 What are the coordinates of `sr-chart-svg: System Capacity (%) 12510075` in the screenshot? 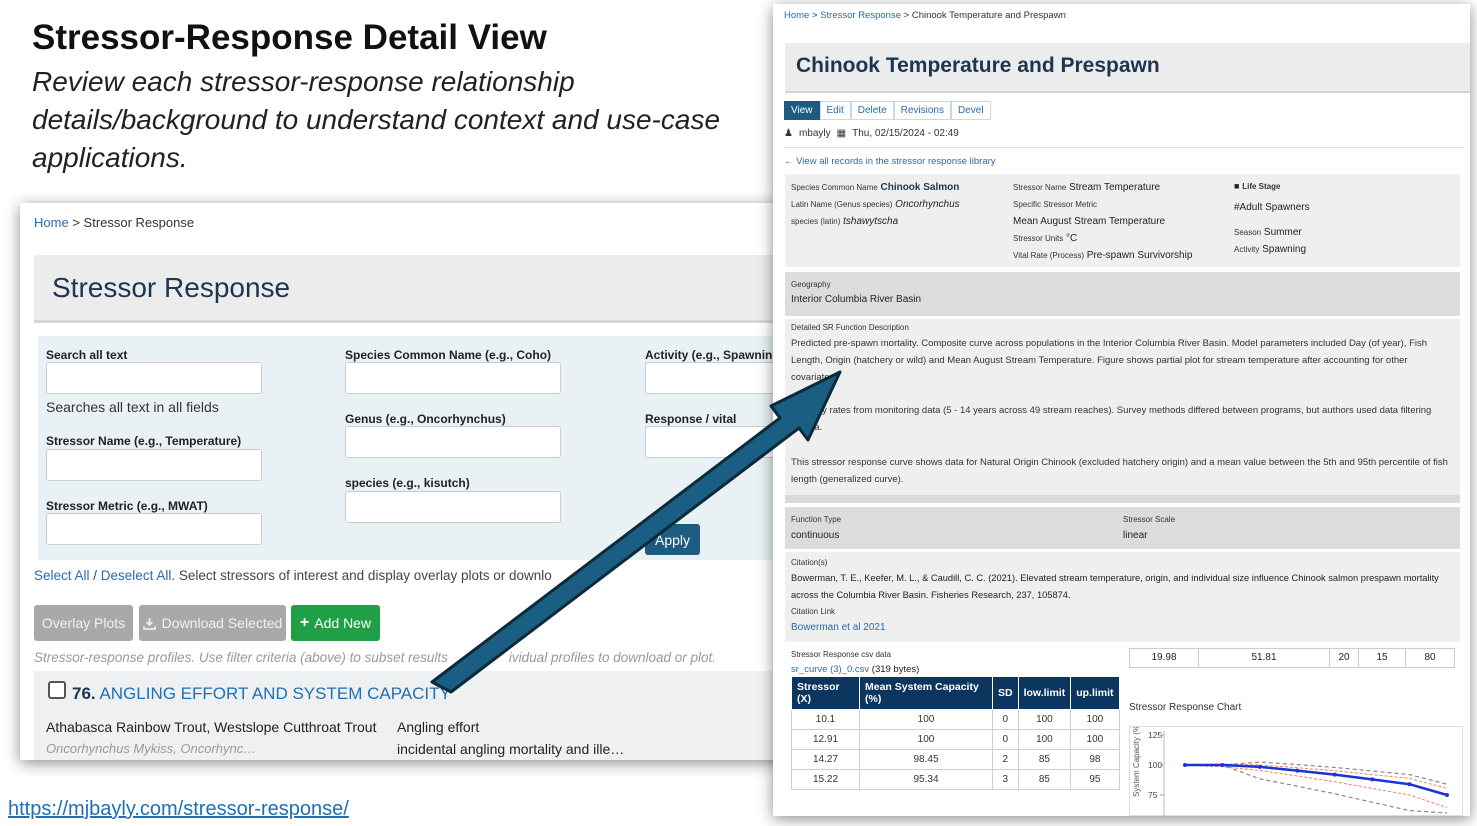 It's located at (1290, 769).